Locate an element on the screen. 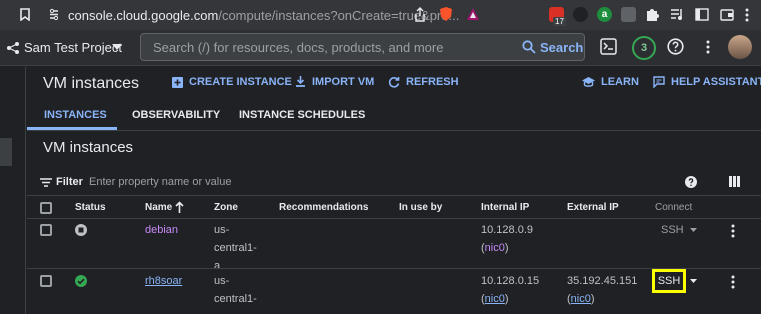  vm-name-link: debian is located at coordinates (161, 230).